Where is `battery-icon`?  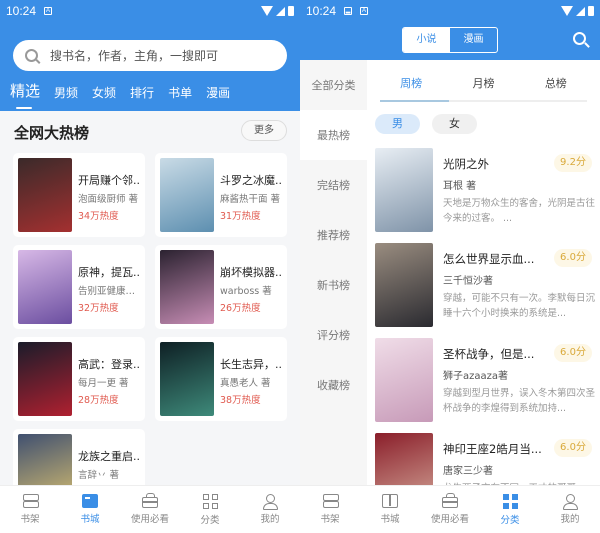
battery-icon is located at coordinates (591, 11).